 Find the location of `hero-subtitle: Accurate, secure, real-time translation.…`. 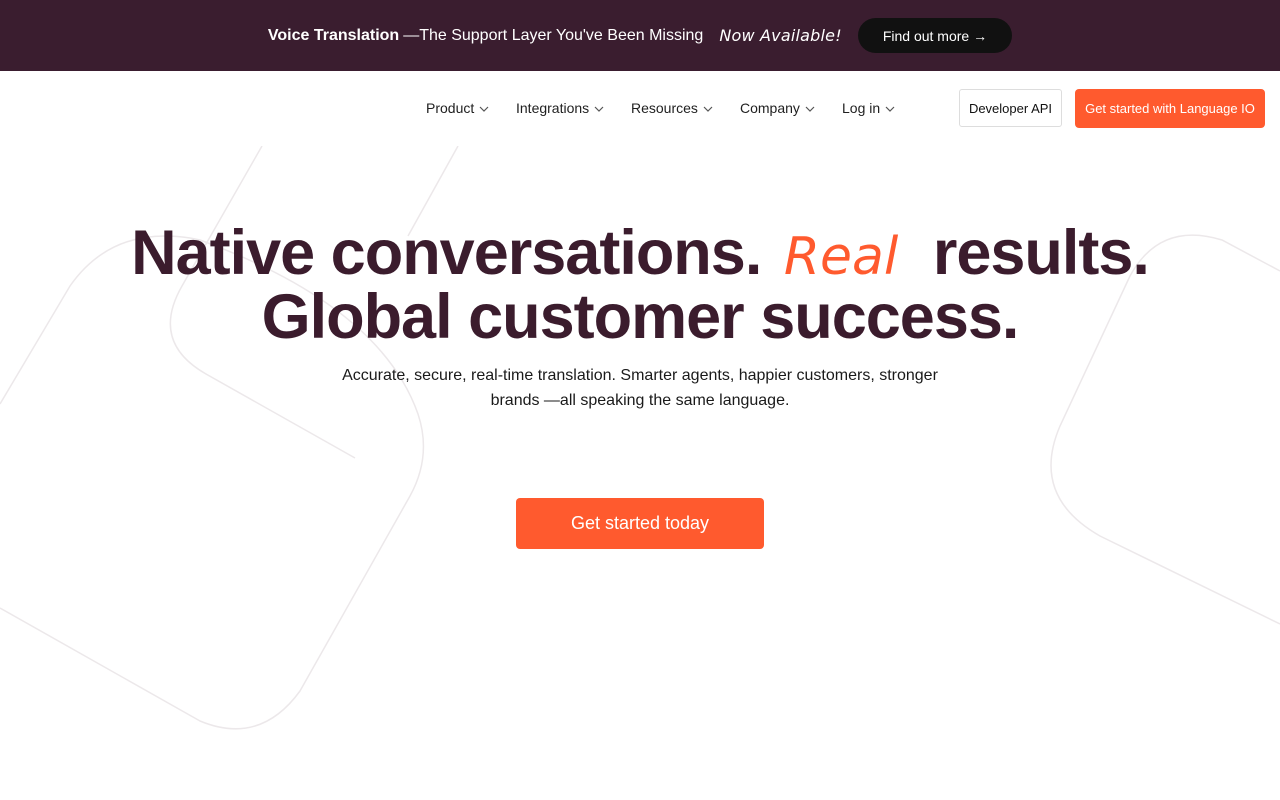

hero-subtitle: Accurate, secure, real-time translation.… is located at coordinates (640, 388).